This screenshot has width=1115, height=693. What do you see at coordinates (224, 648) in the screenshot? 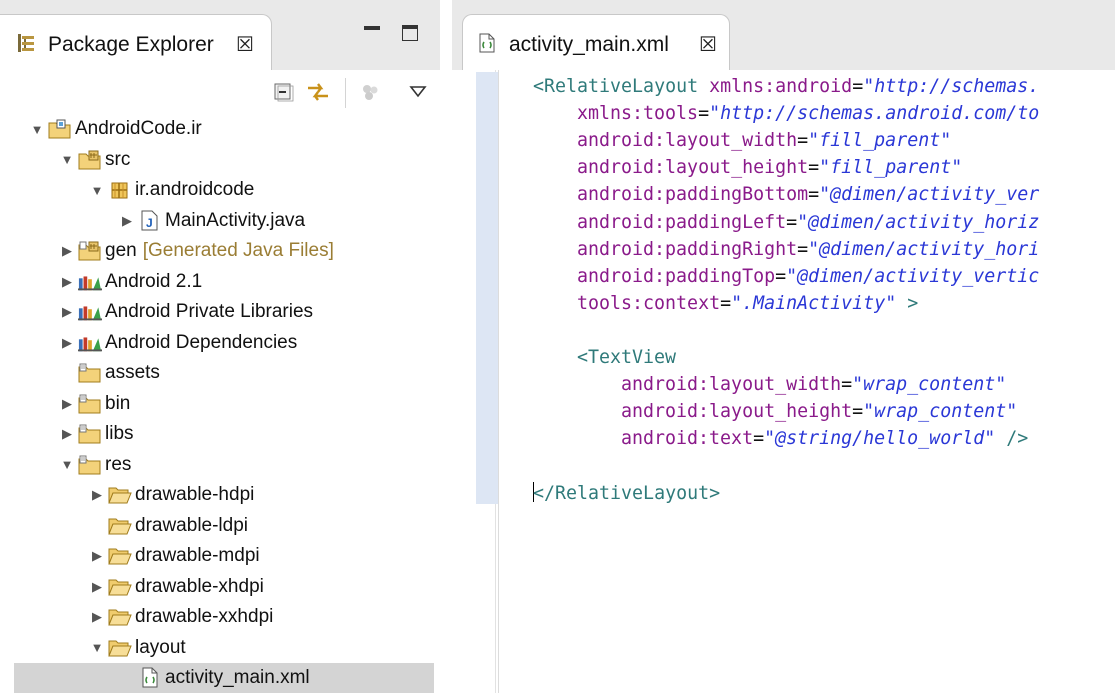
I see `tree-item-layout: ▼ layout` at bounding box center [224, 648].